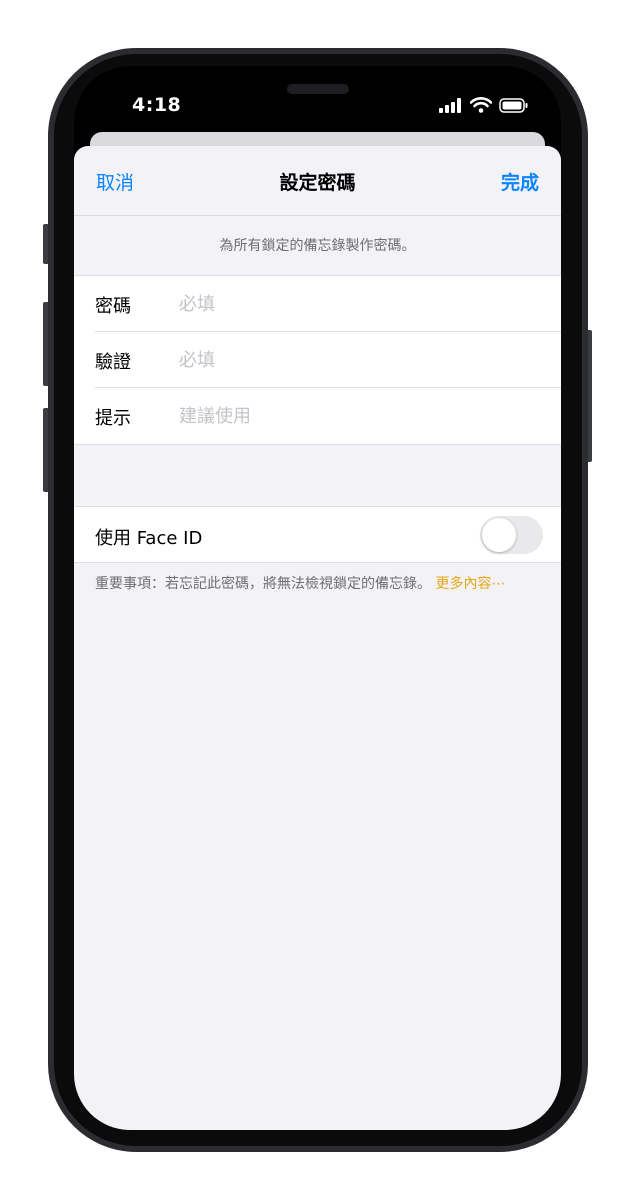  Describe the element at coordinates (354, 360) in the screenshot. I see `verify-field` at that location.